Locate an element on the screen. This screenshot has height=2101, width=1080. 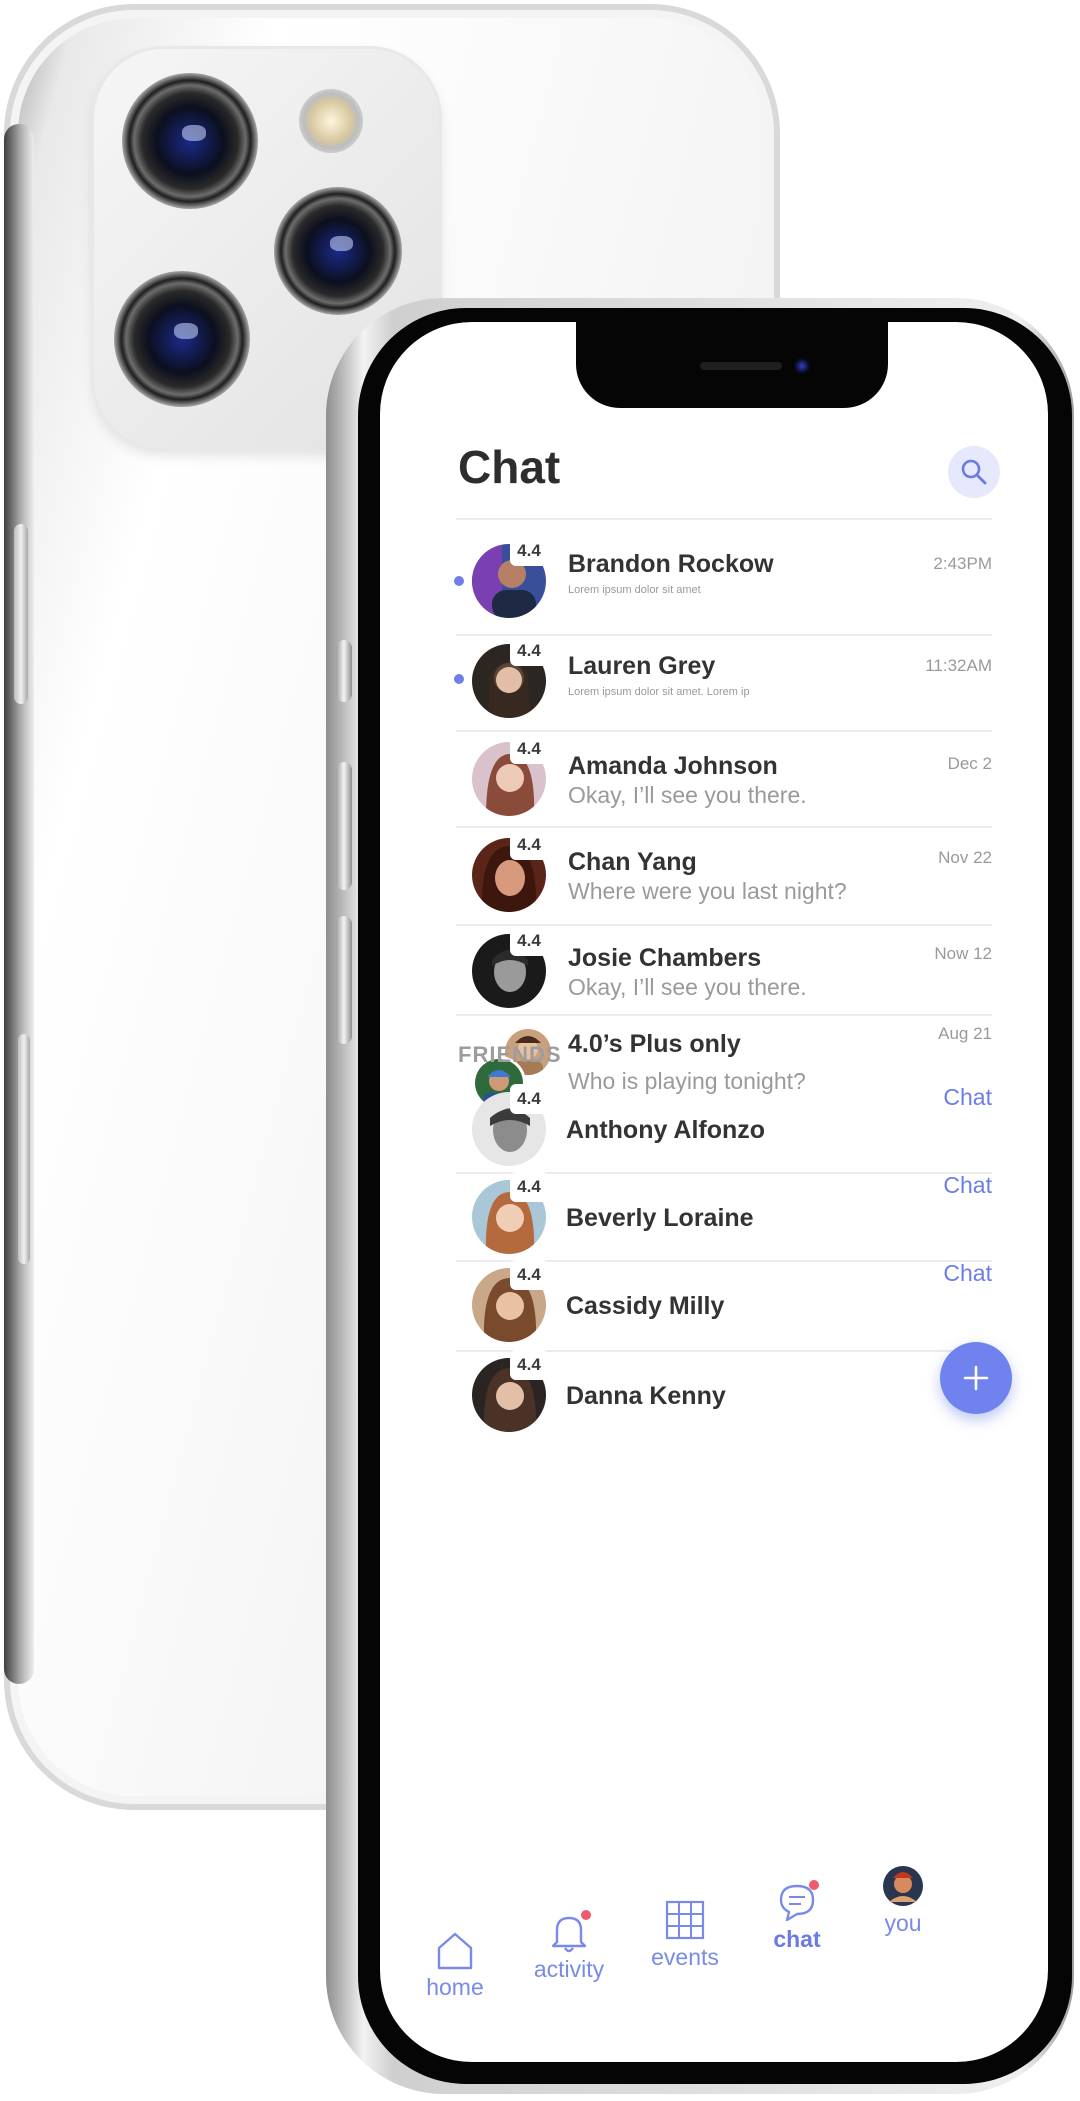
new-chat-button is located at coordinates (976, 1378).